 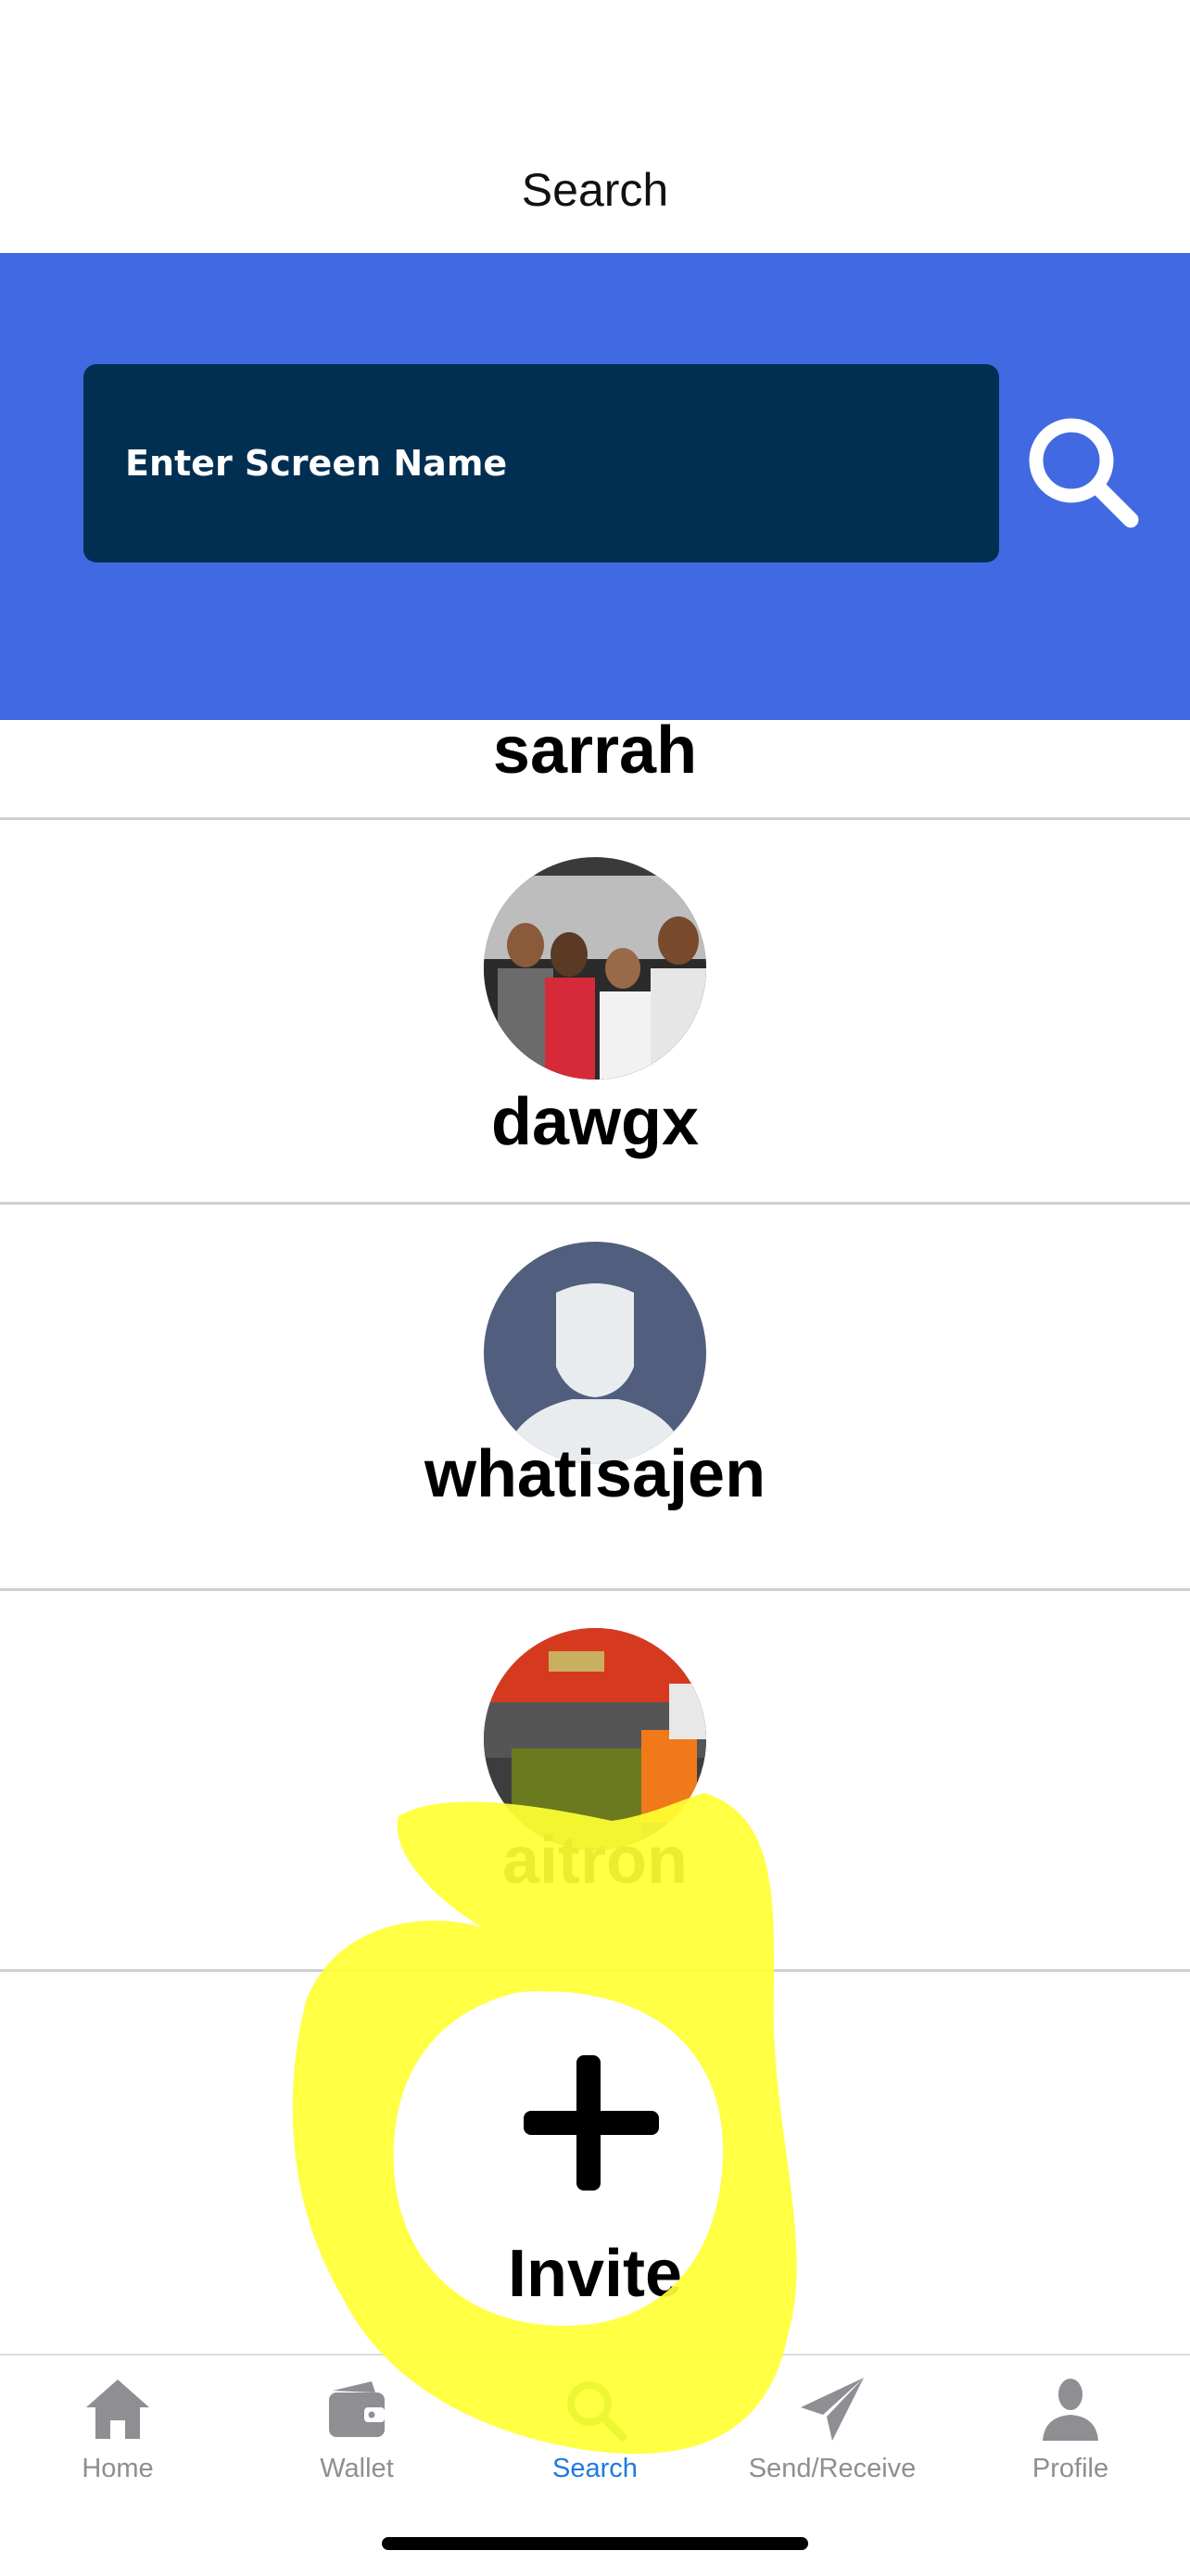 I want to click on default-avatar-icon, so click(x=595, y=1353).